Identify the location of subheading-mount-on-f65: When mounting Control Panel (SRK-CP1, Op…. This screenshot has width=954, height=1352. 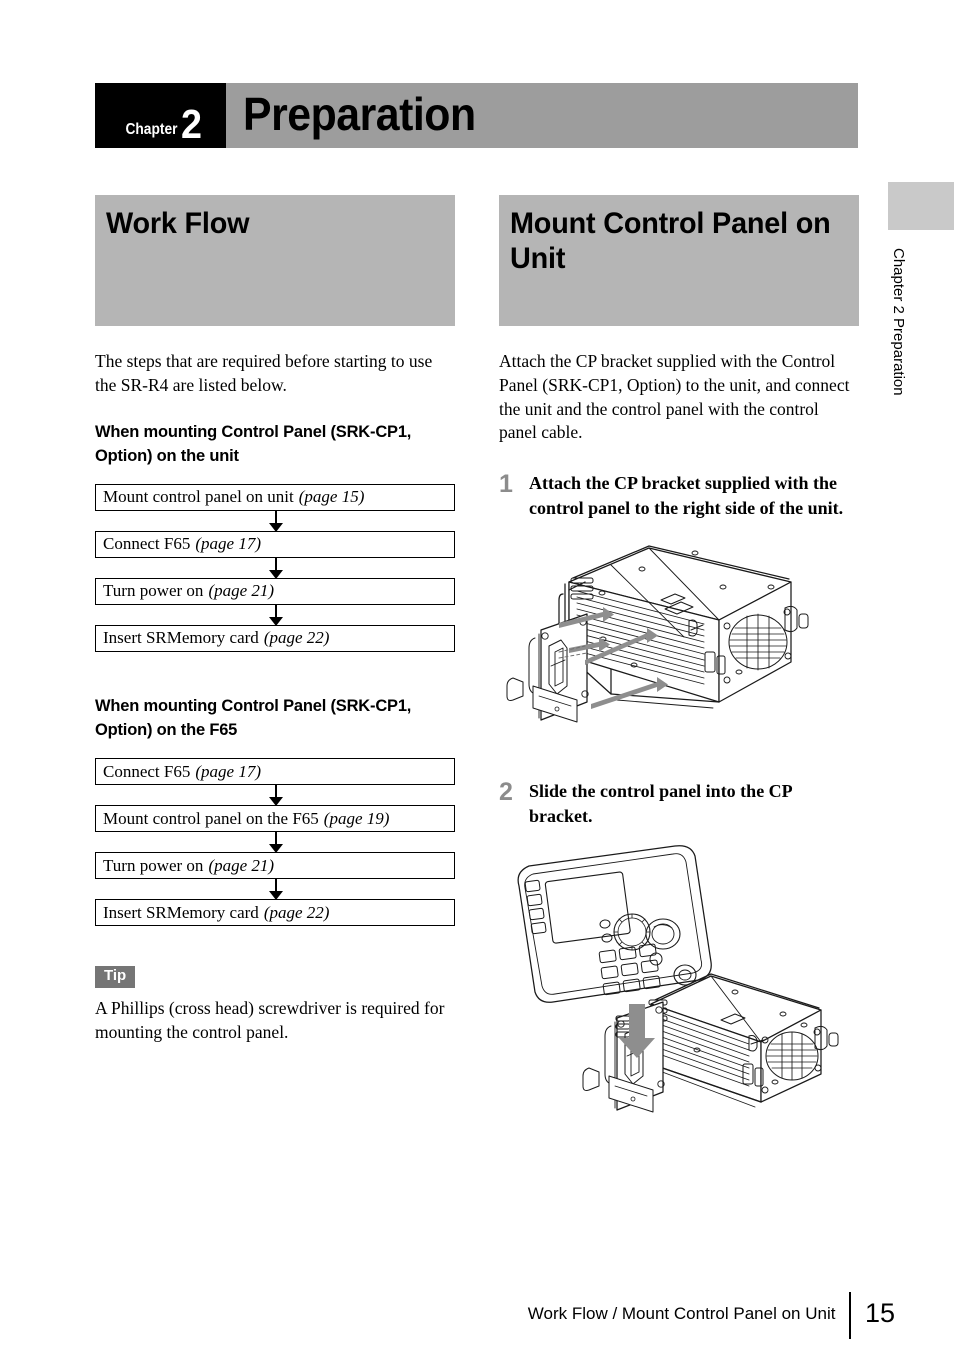
(253, 717).